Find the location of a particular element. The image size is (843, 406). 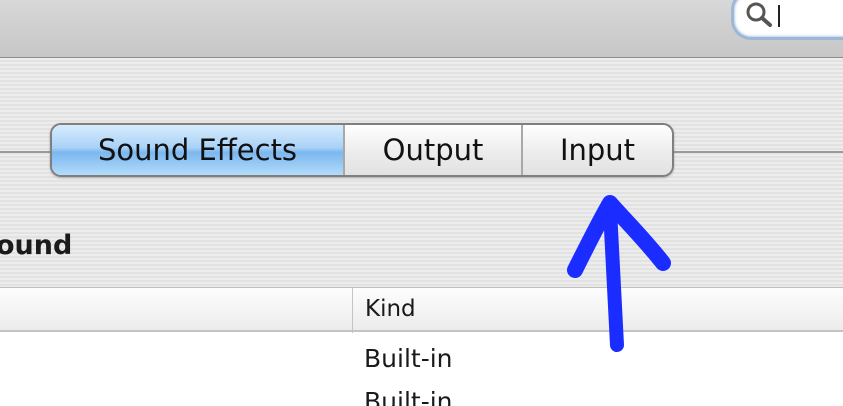

tab-output: Output is located at coordinates (434, 150).